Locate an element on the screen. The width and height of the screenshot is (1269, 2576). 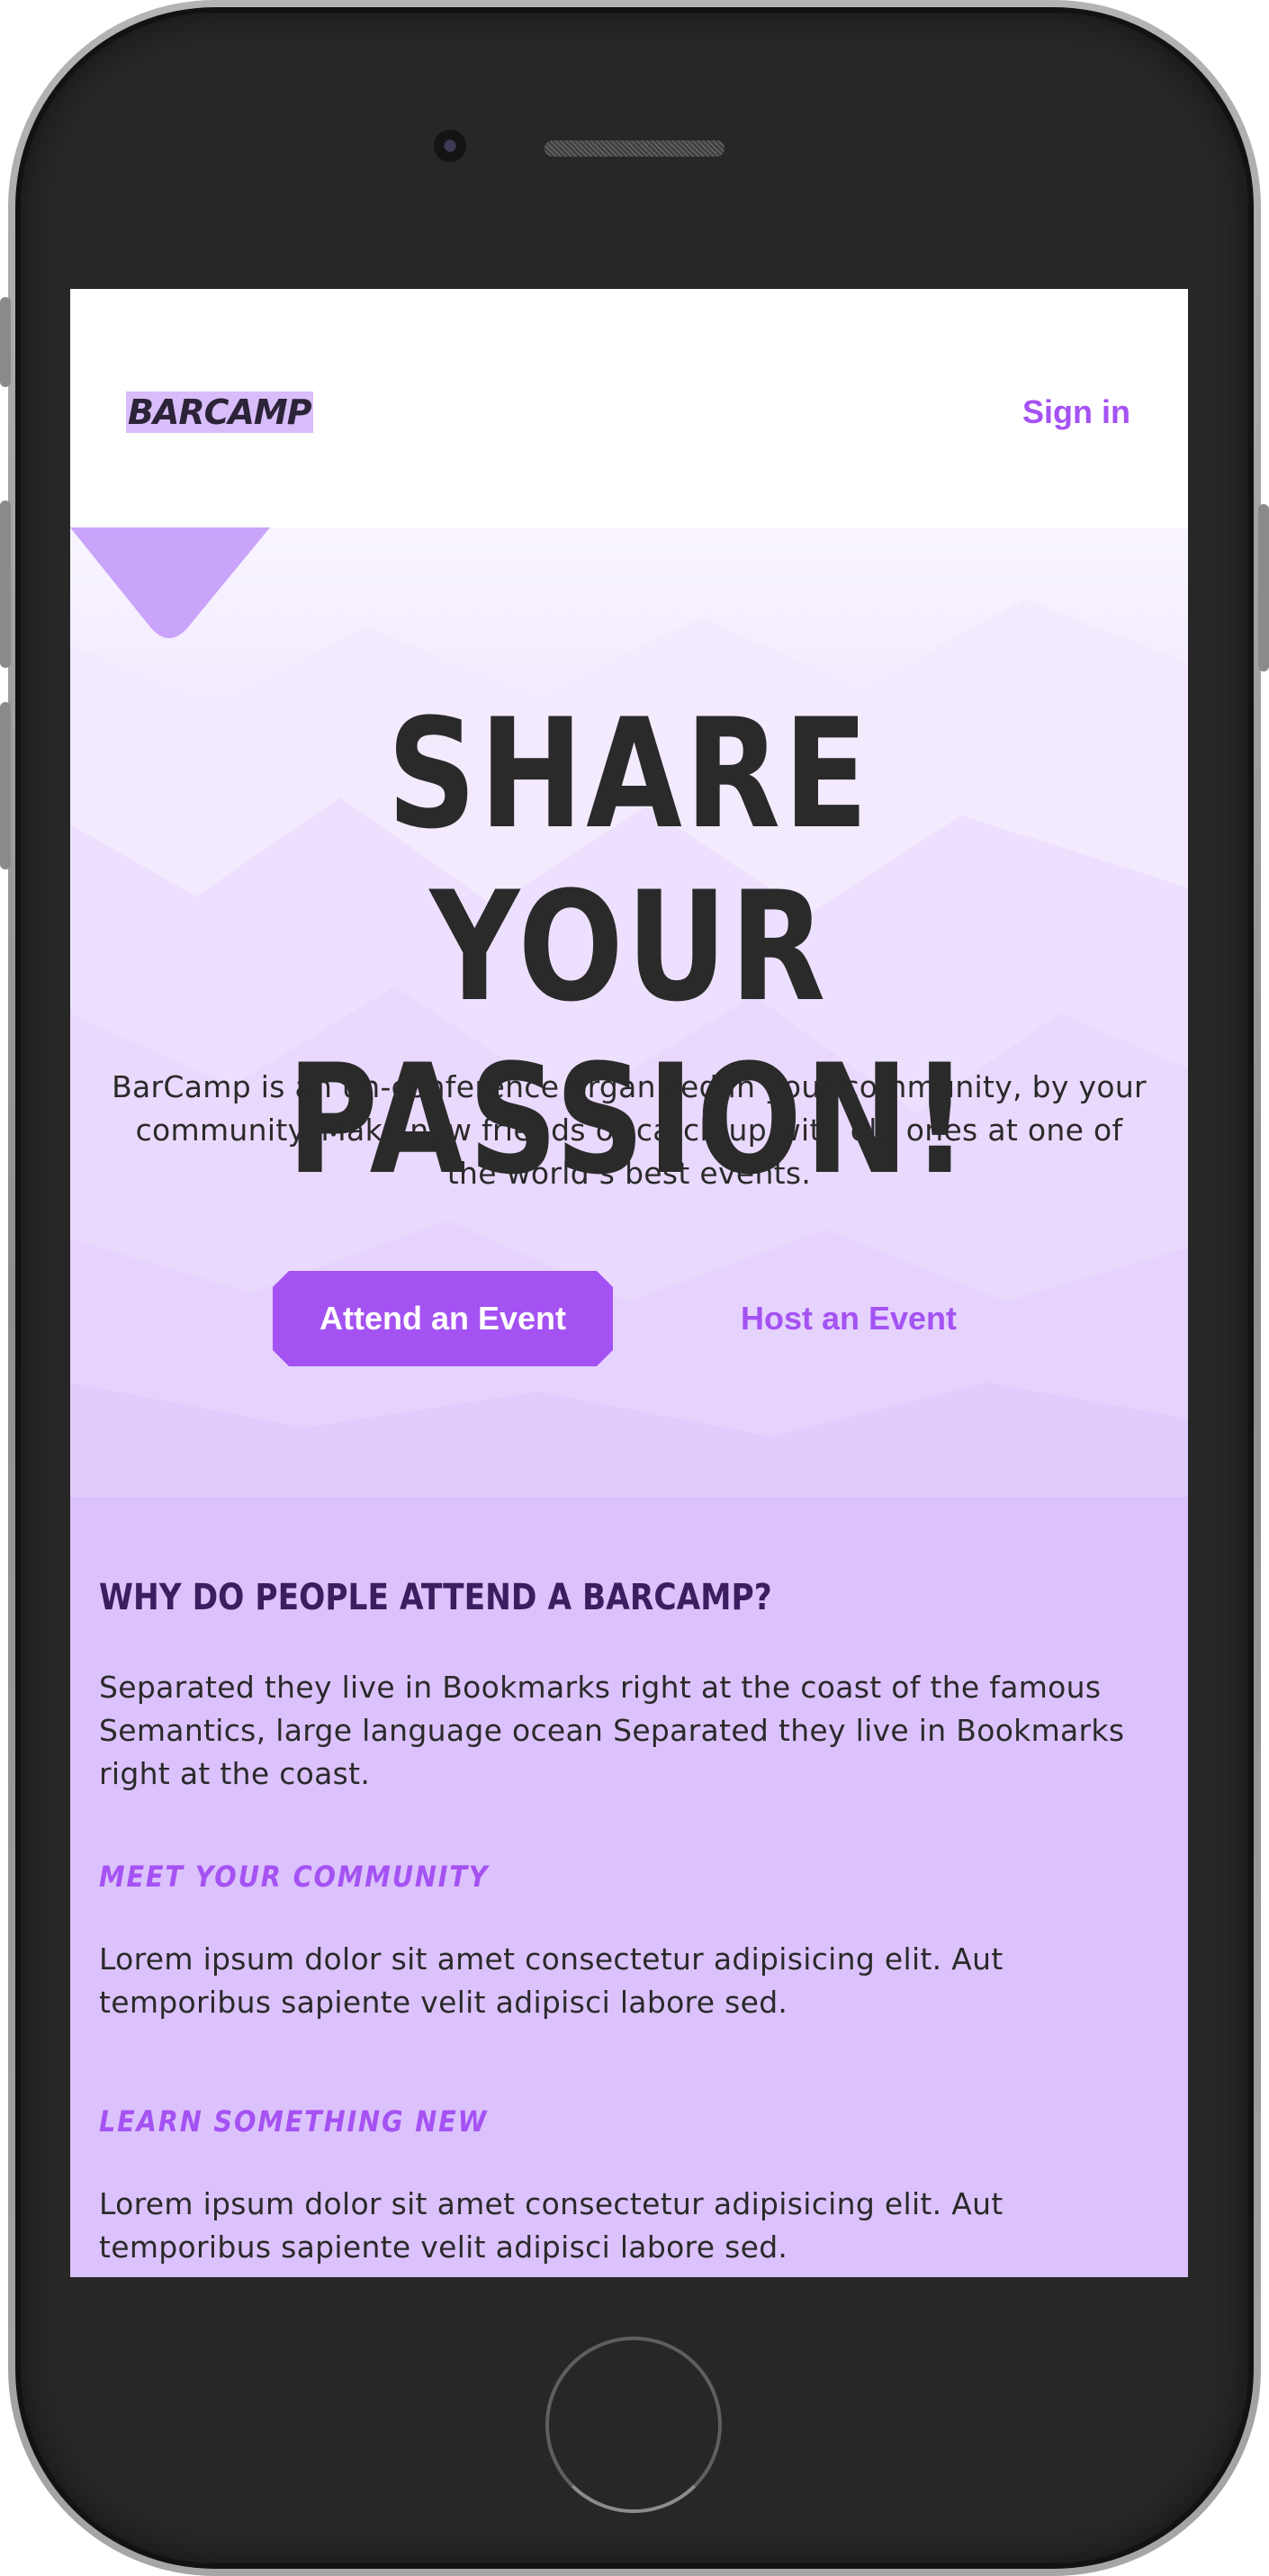
learn-something-heading: LEARN SOMETHING NEW is located at coordinates (294, 2121).